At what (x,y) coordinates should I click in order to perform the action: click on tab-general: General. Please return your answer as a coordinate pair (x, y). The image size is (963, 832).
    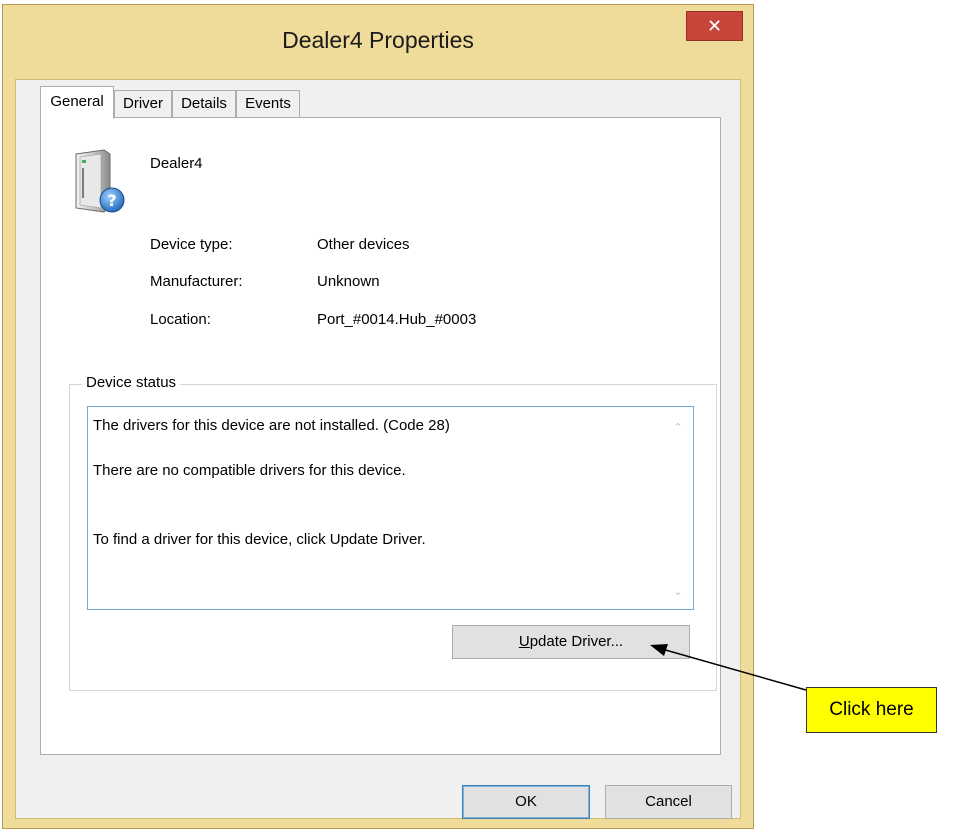
    Looking at the image, I should click on (77, 102).